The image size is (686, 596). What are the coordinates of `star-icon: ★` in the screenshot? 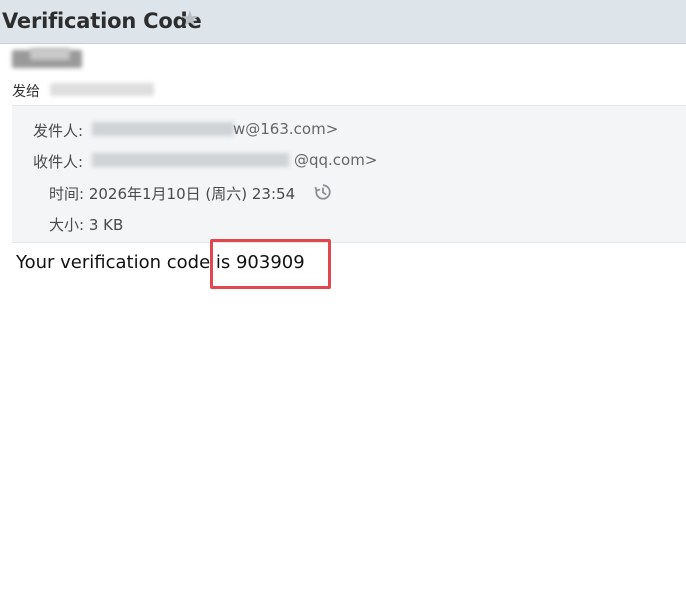 It's located at (190, 19).